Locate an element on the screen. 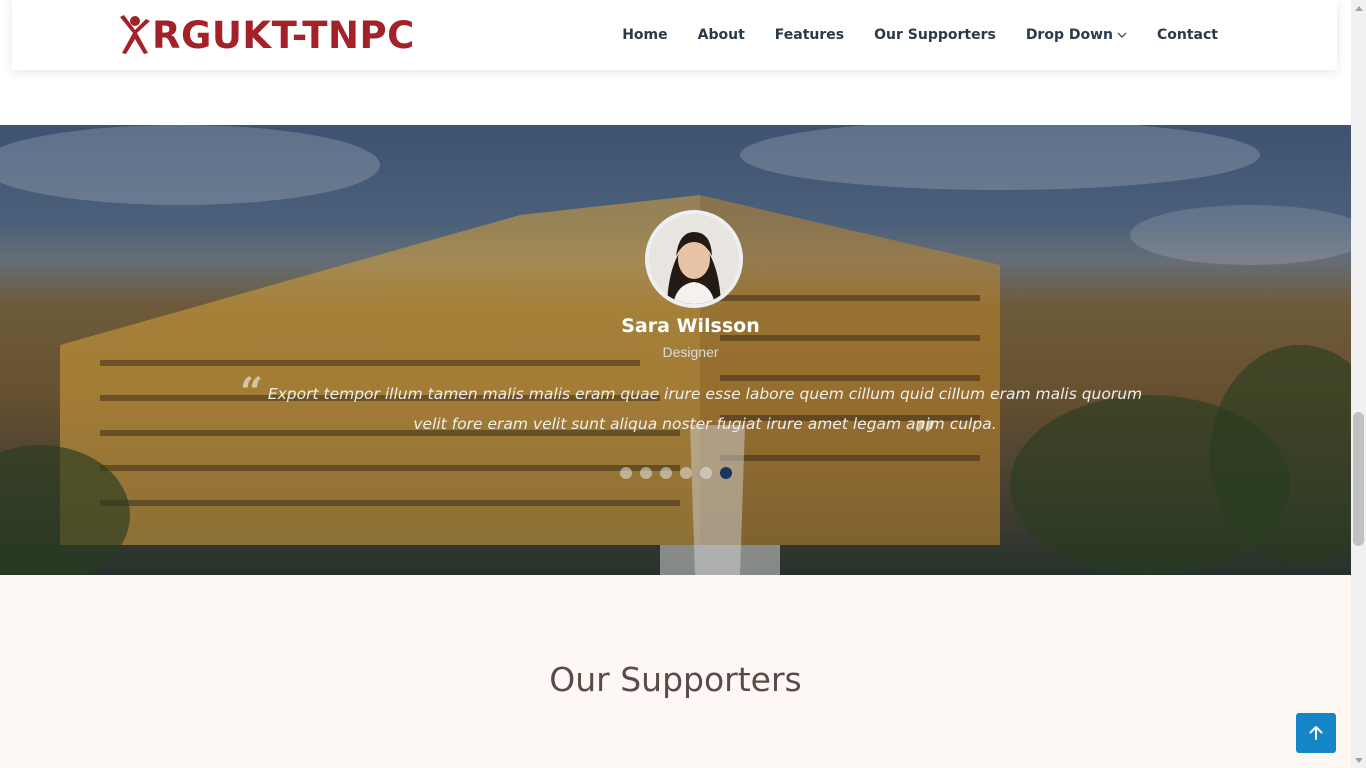  section-title: Our Supporters is located at coordinates (675, 680).